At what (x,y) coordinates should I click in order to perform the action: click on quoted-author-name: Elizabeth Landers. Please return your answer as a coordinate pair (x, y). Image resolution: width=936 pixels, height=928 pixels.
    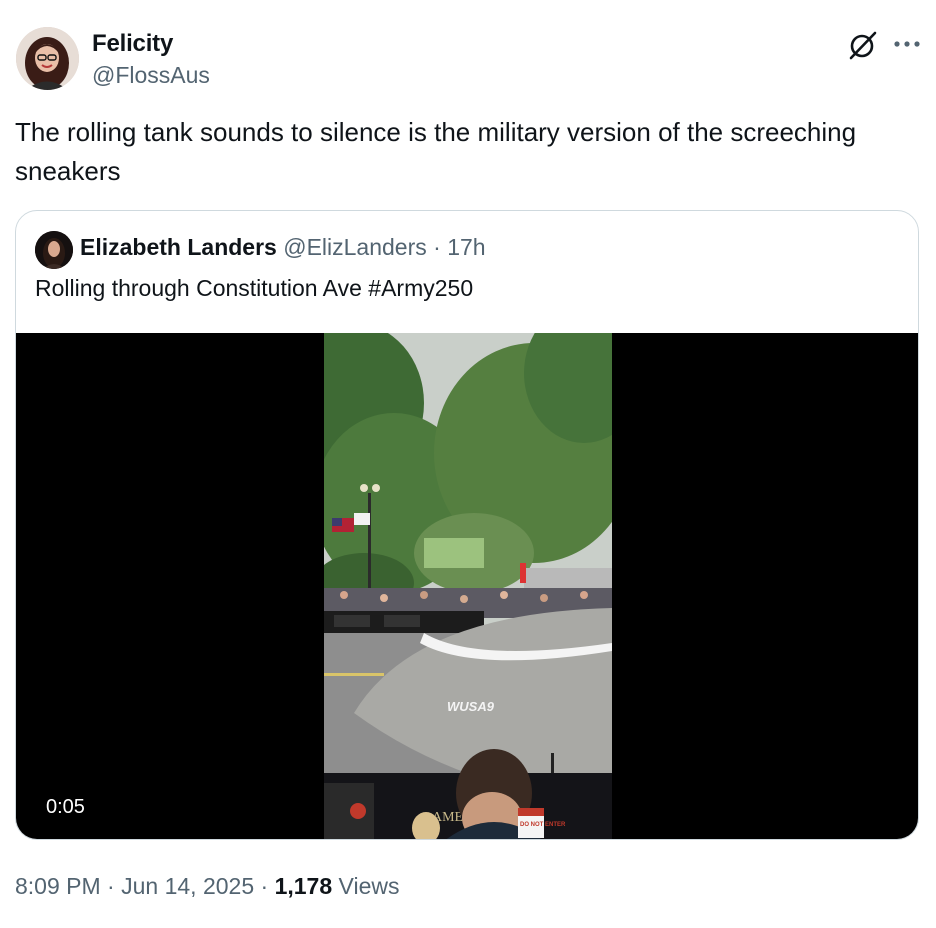
    Looking at the image, I should click on (178, 247).